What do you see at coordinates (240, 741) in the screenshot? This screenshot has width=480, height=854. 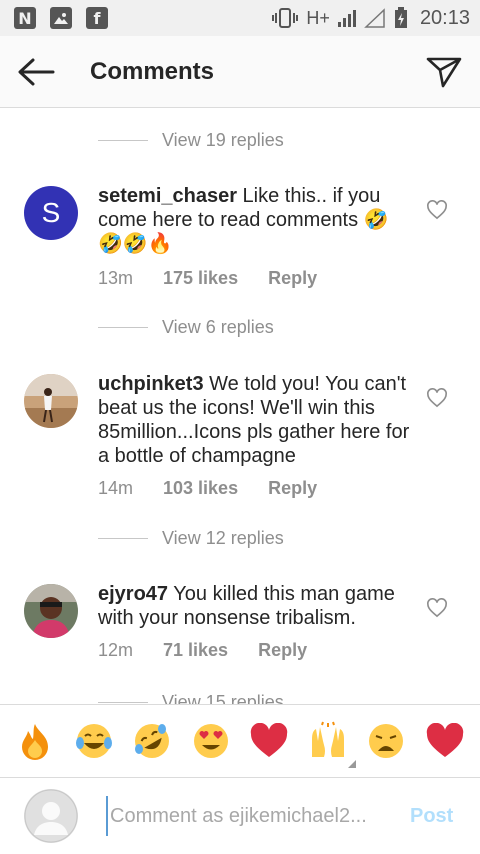 I see `emoji-quick-bar` at bounding box center [240, 741].